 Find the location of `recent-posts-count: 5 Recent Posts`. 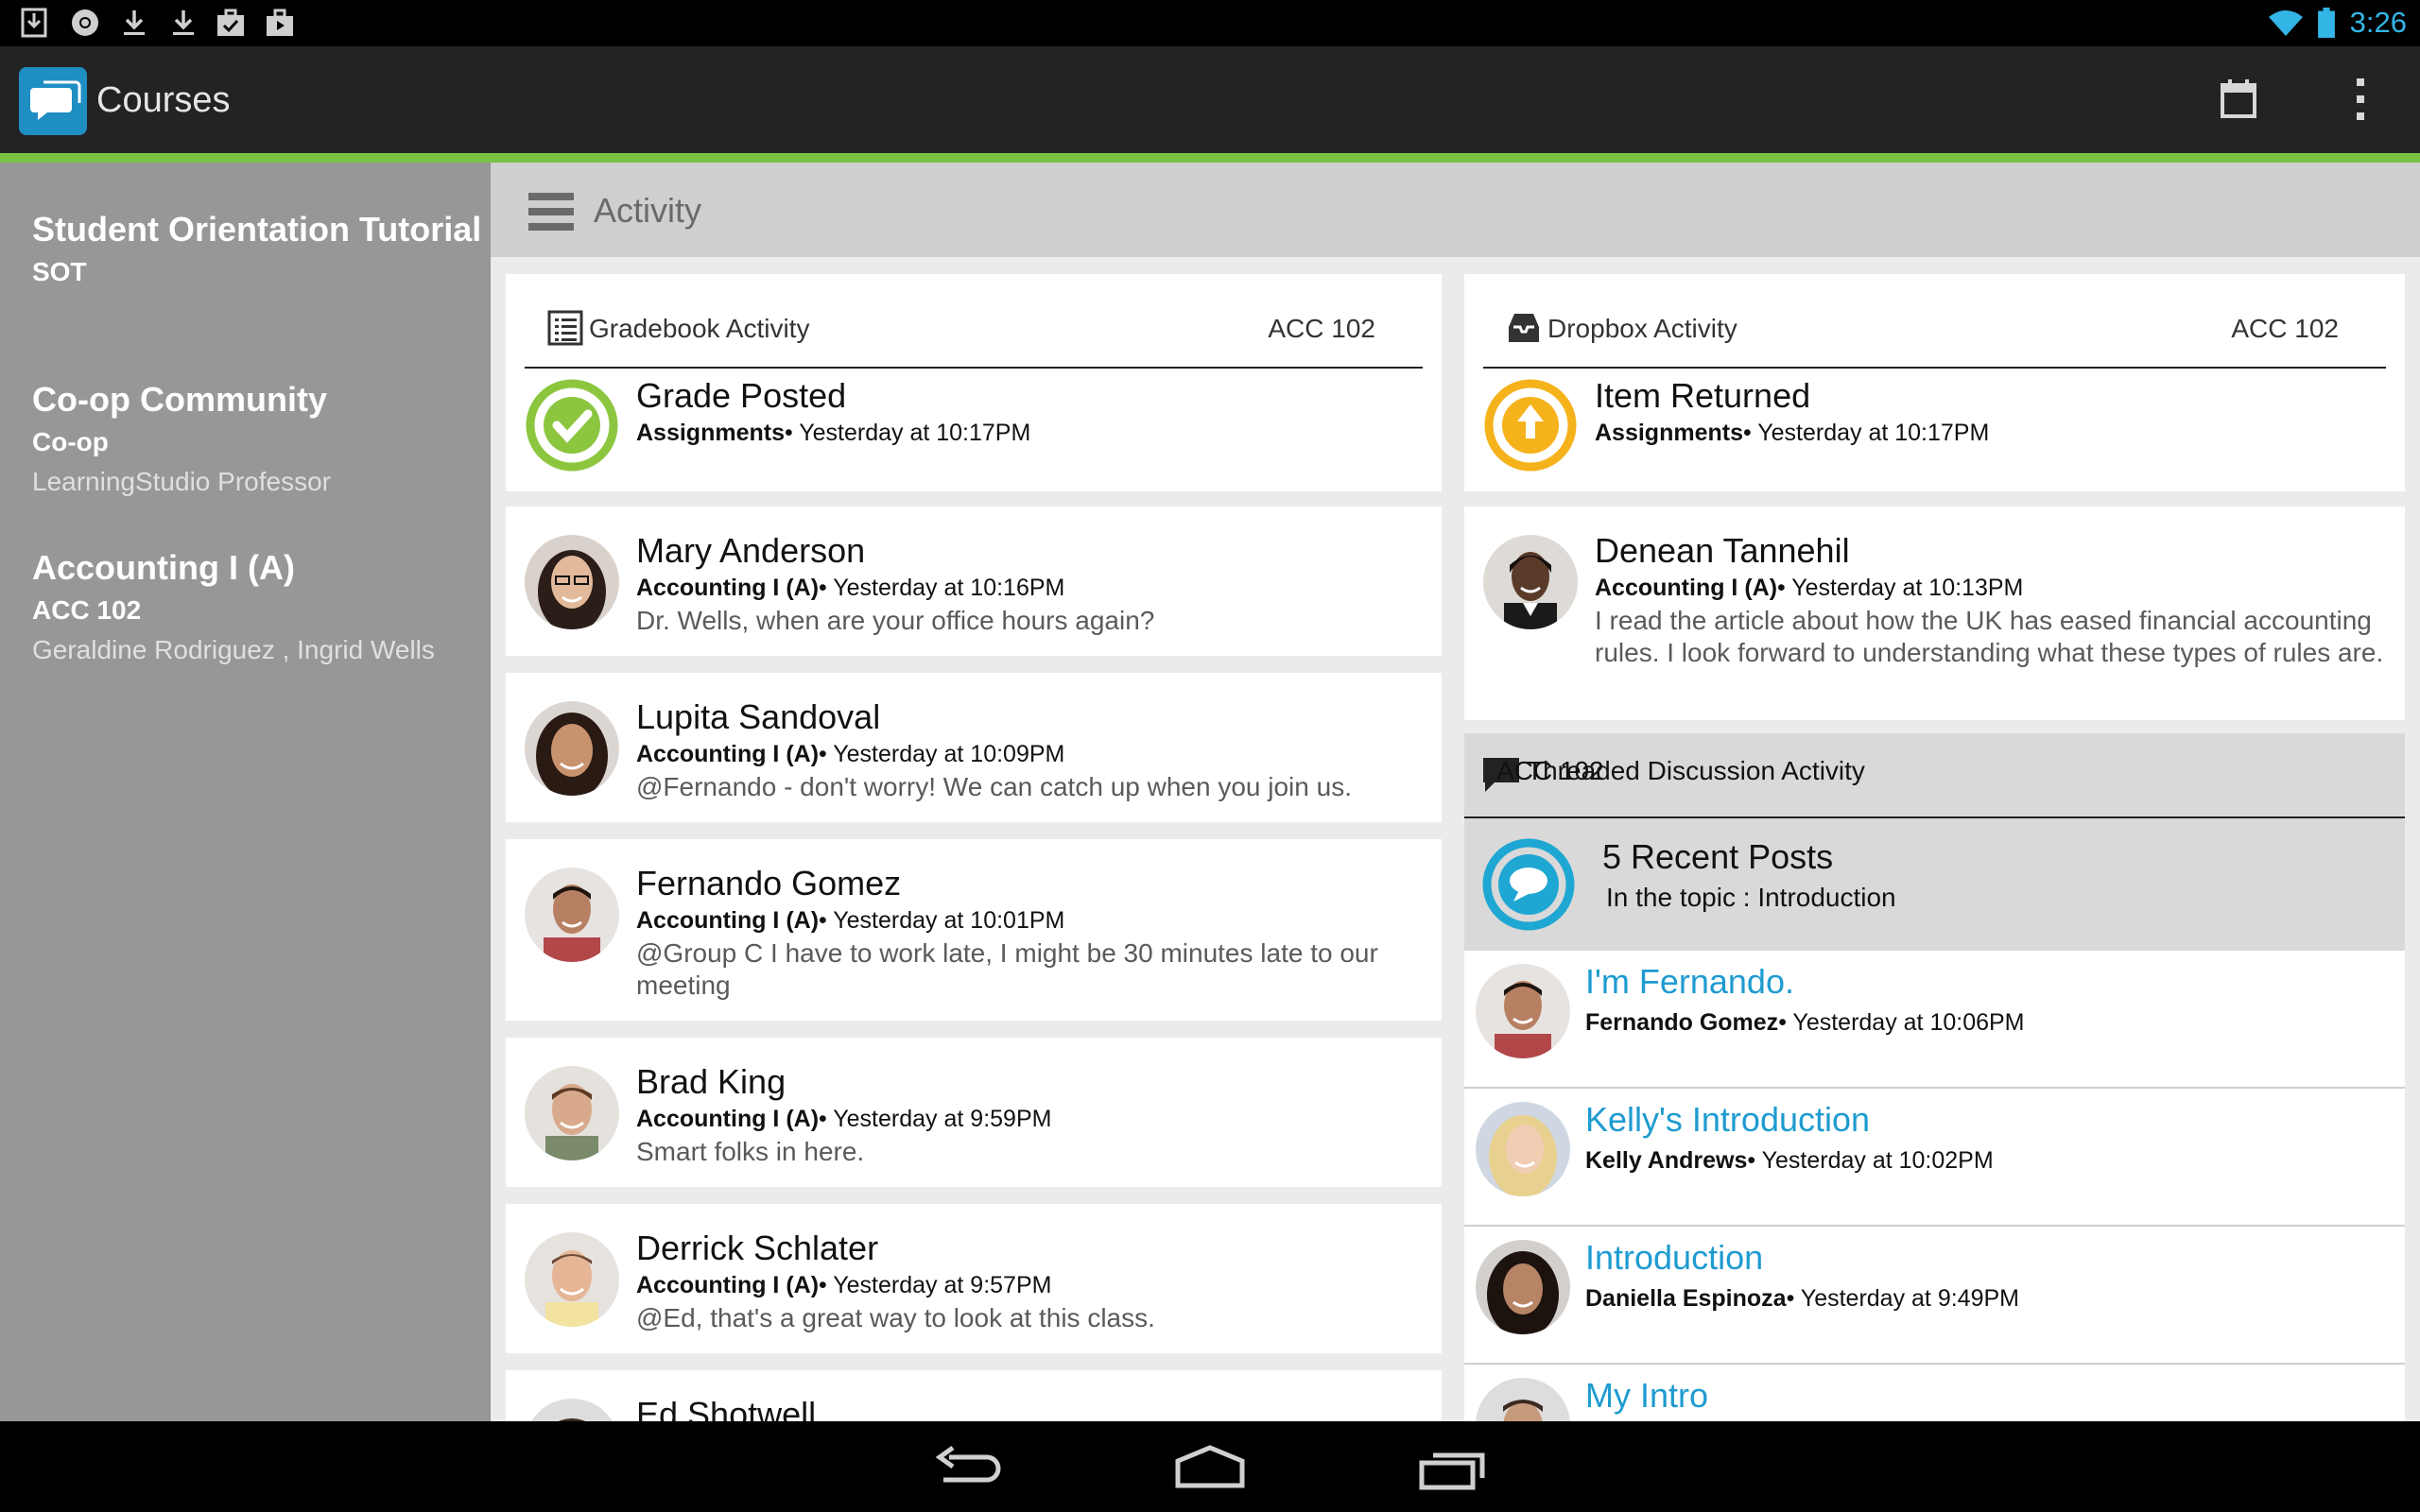

recent-posts-count: 5 Recent Posts is located at coordinates (1718, 856).